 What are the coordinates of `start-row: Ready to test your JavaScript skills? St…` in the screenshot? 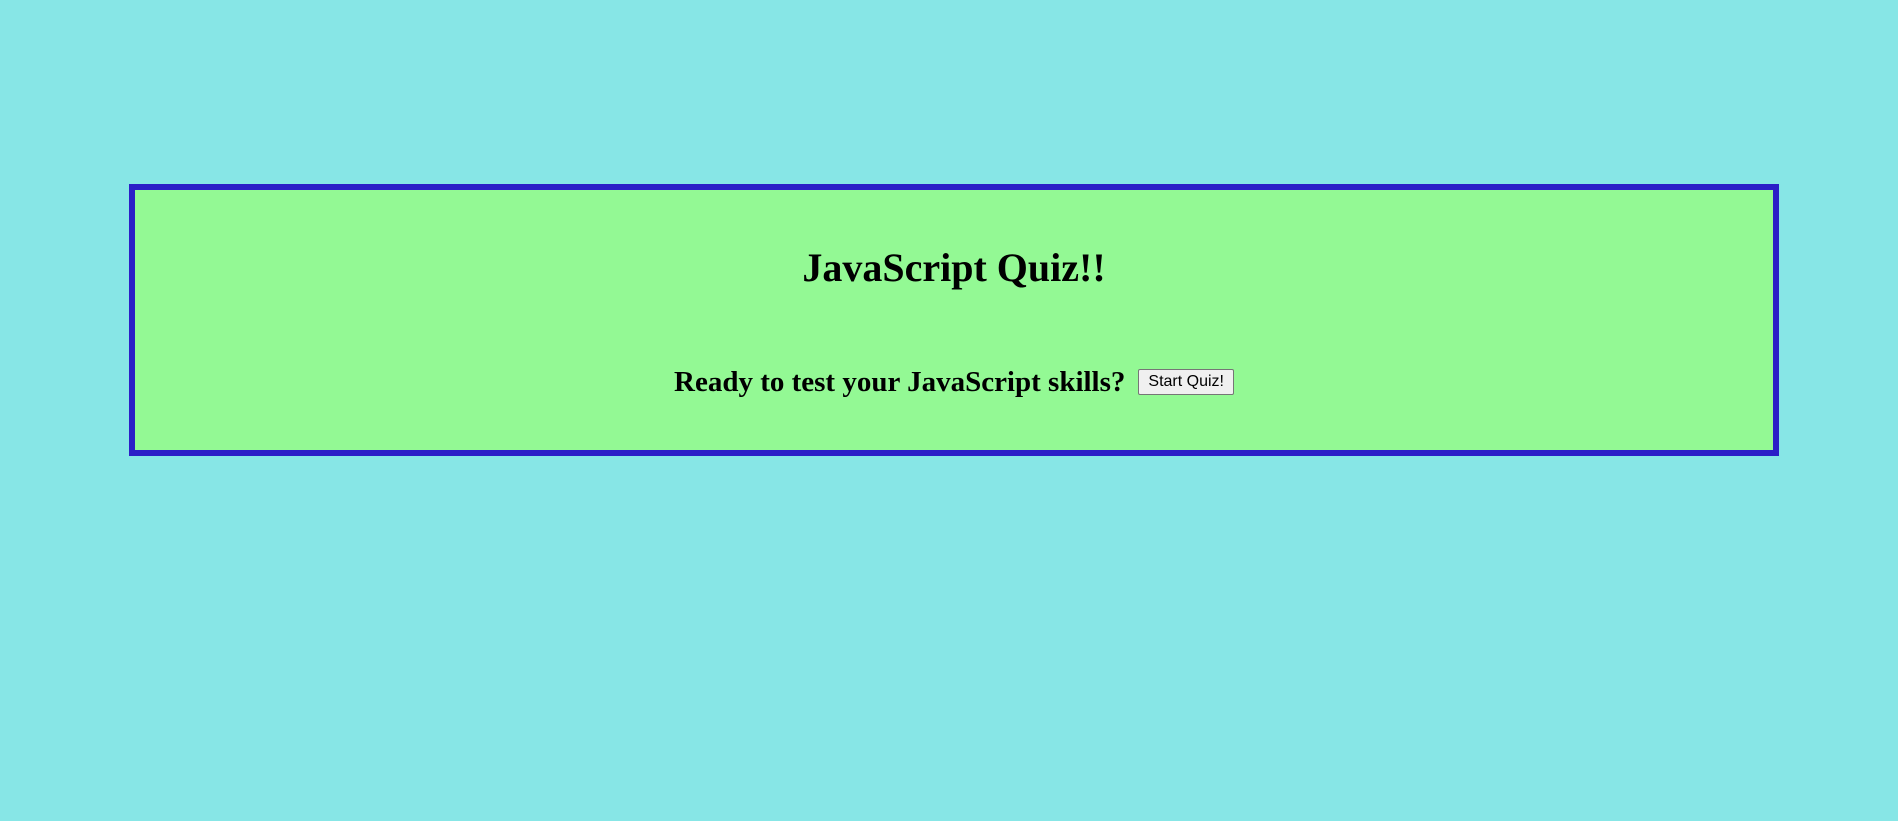 It's located at (954, 382).